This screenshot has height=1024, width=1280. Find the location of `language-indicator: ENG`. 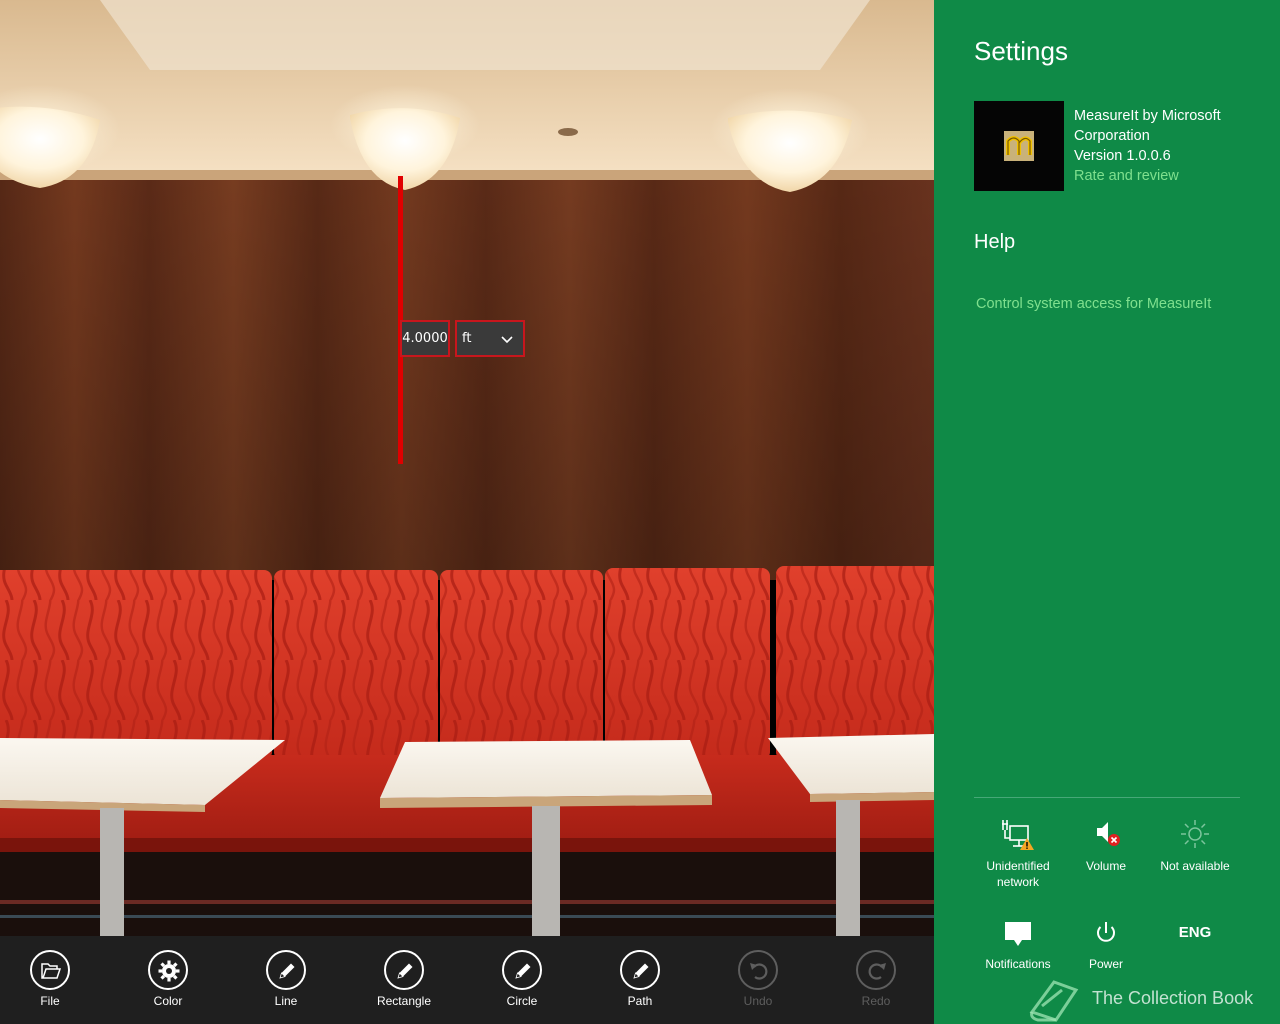

language-indicator: ENG is located at coordinates (1195, 932).